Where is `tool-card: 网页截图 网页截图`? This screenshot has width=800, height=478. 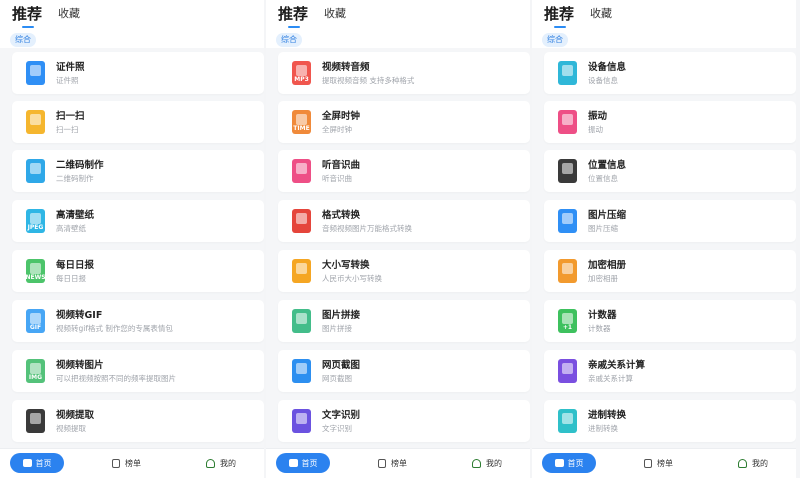
tool-card: 网页截图 网页截图 is located at coordinates (404, 371).